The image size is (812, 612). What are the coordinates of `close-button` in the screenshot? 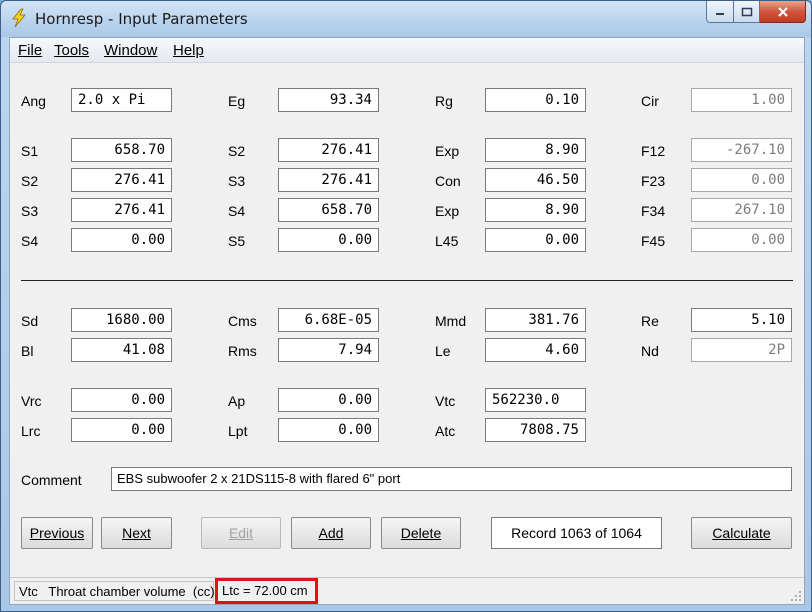 It's located at (783, 12).